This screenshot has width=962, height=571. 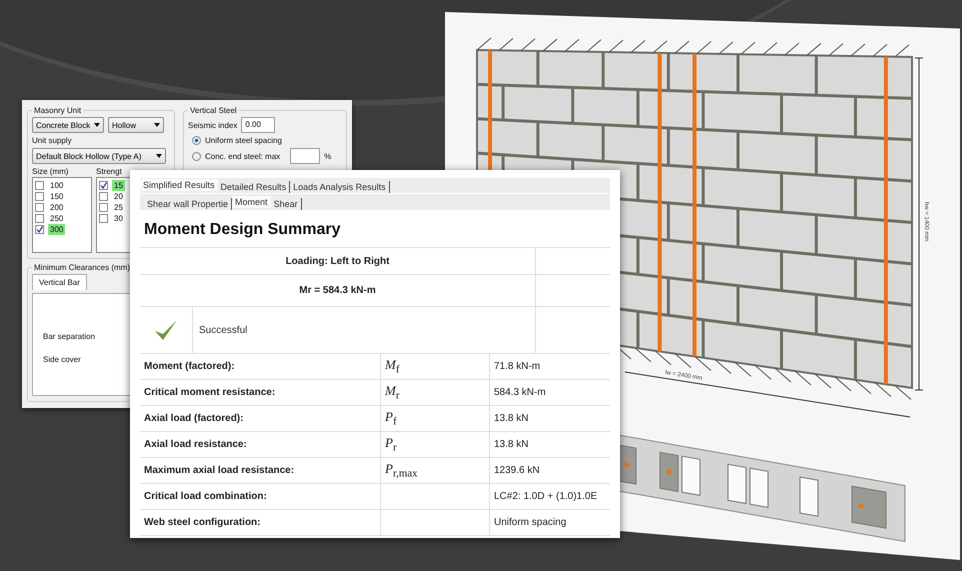 I want to click on row-label: Critical load combination:, so click(x=260, y=496).